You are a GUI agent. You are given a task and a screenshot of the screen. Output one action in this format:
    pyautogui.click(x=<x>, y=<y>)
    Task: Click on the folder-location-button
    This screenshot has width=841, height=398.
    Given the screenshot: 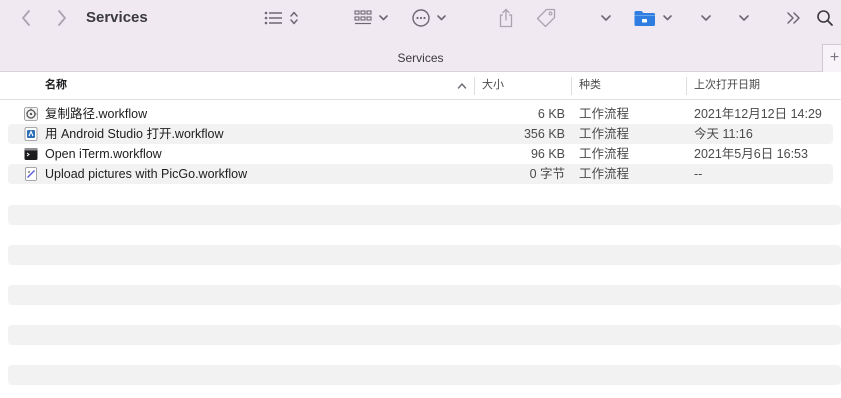 What is the action you would take?
    pyautogui.click(x=654, y=18)
    